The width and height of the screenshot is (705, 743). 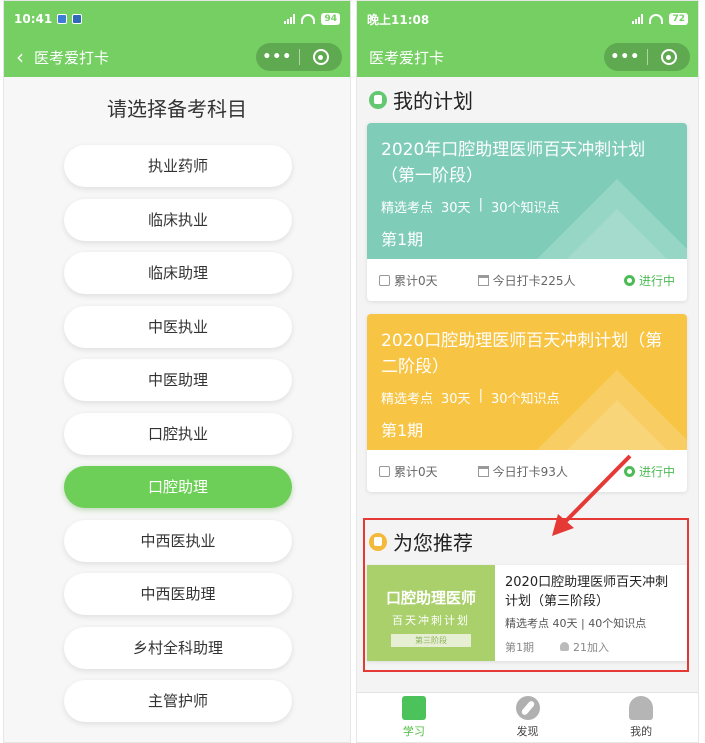 What do you see at coordinates (431, 640) in the screenshot?
I see `thumb-tag: 第三阶段` at bounding box center [431, 640].